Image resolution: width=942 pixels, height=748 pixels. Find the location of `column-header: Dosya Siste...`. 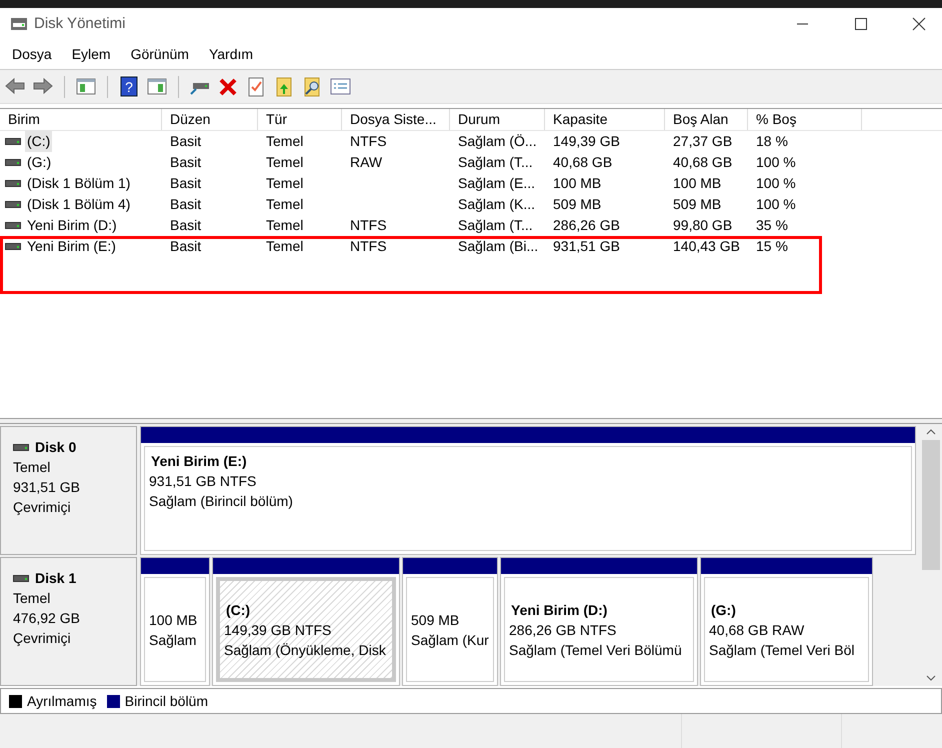

column-header: Dosya Siste... is located at coordinates (396, 119).